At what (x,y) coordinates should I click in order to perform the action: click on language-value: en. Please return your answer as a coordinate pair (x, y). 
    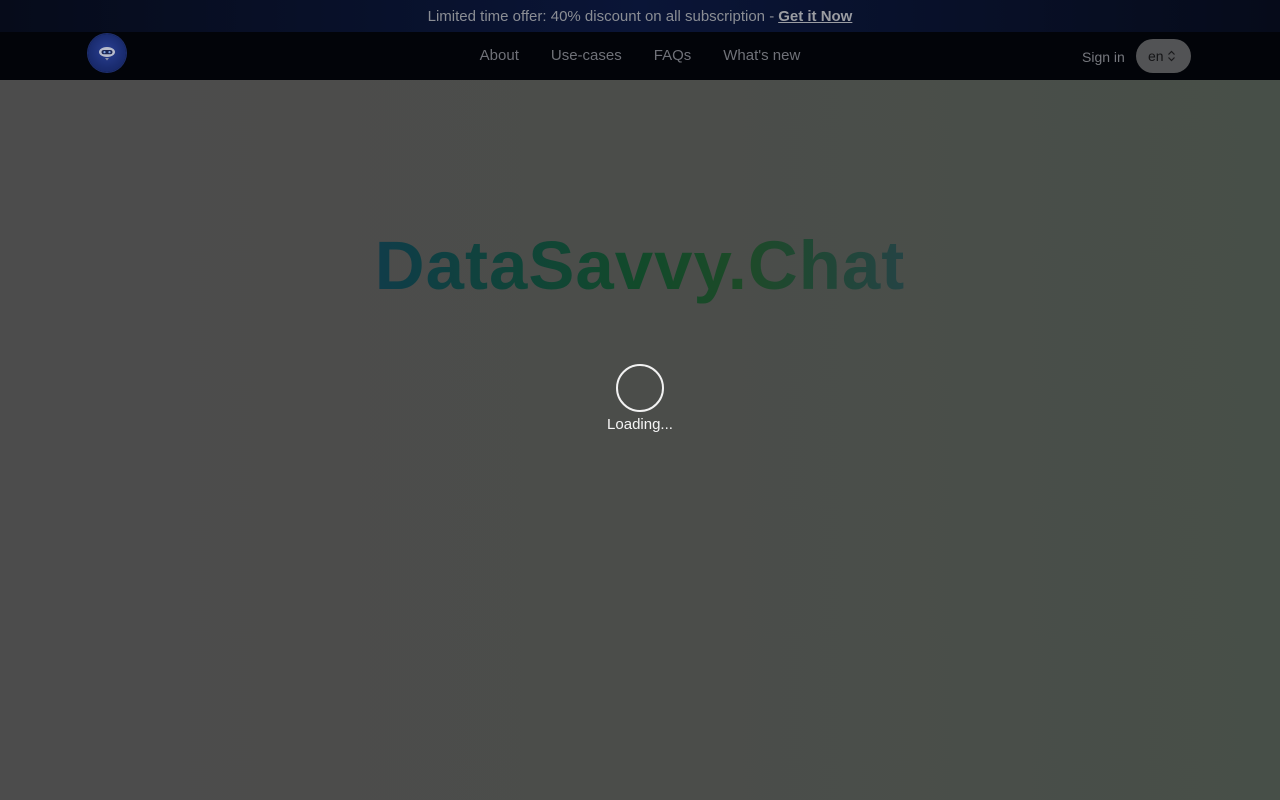
    Looking at the image, I should click on (1156, 56).